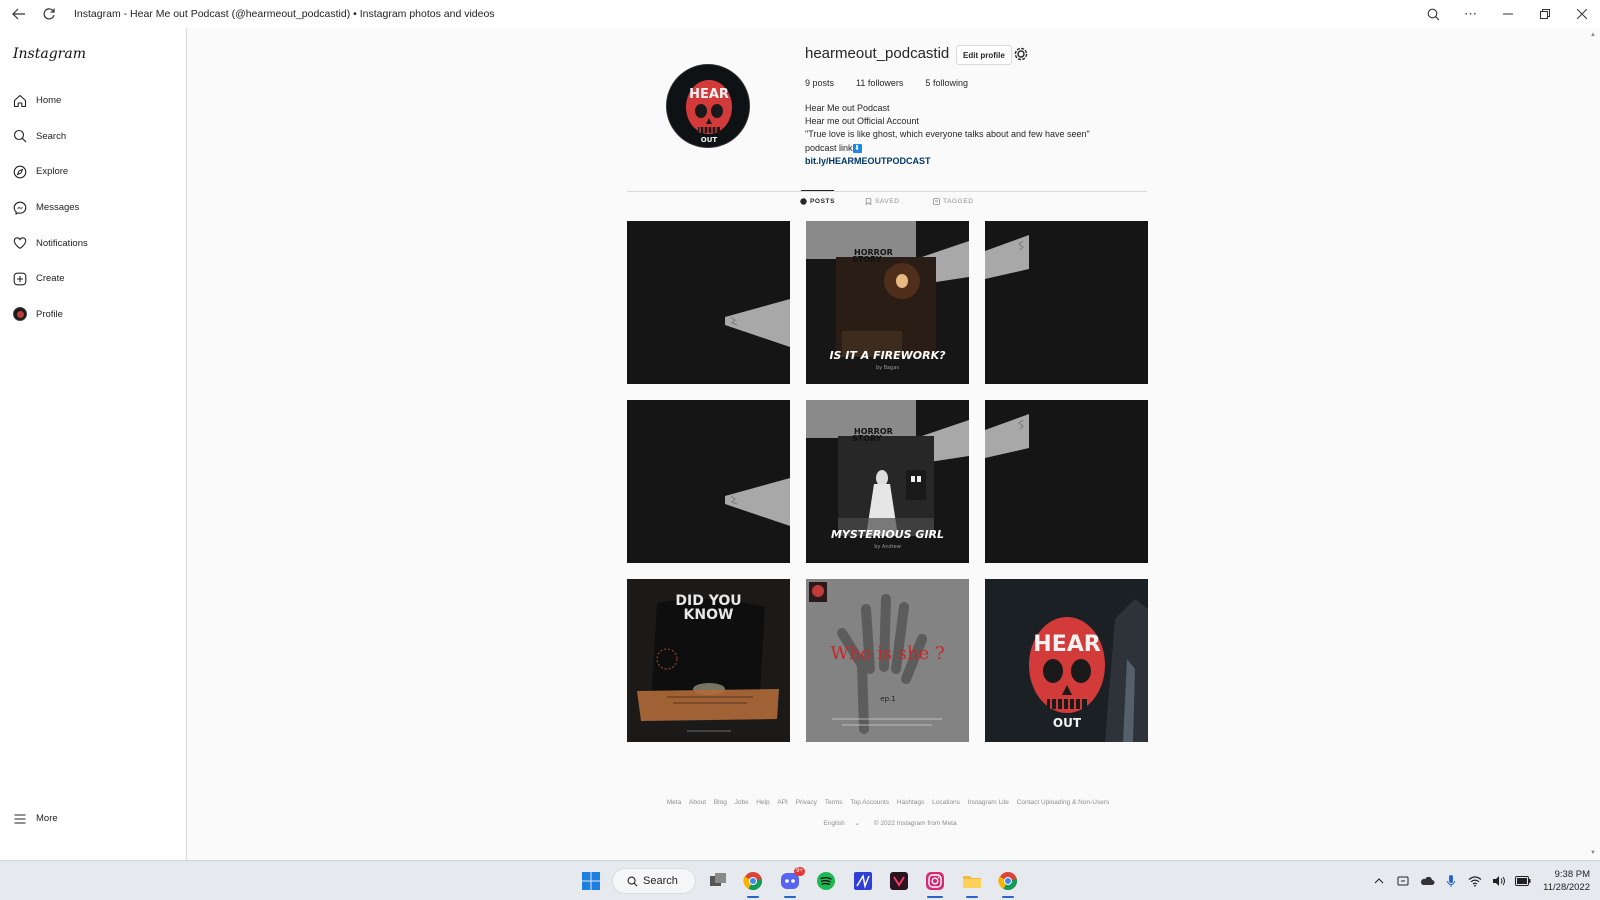 The image size is (1600, 900). Describe the element at coordinates (1067, 723) in the screenshot. I see `logo-text: OUT` at that location.